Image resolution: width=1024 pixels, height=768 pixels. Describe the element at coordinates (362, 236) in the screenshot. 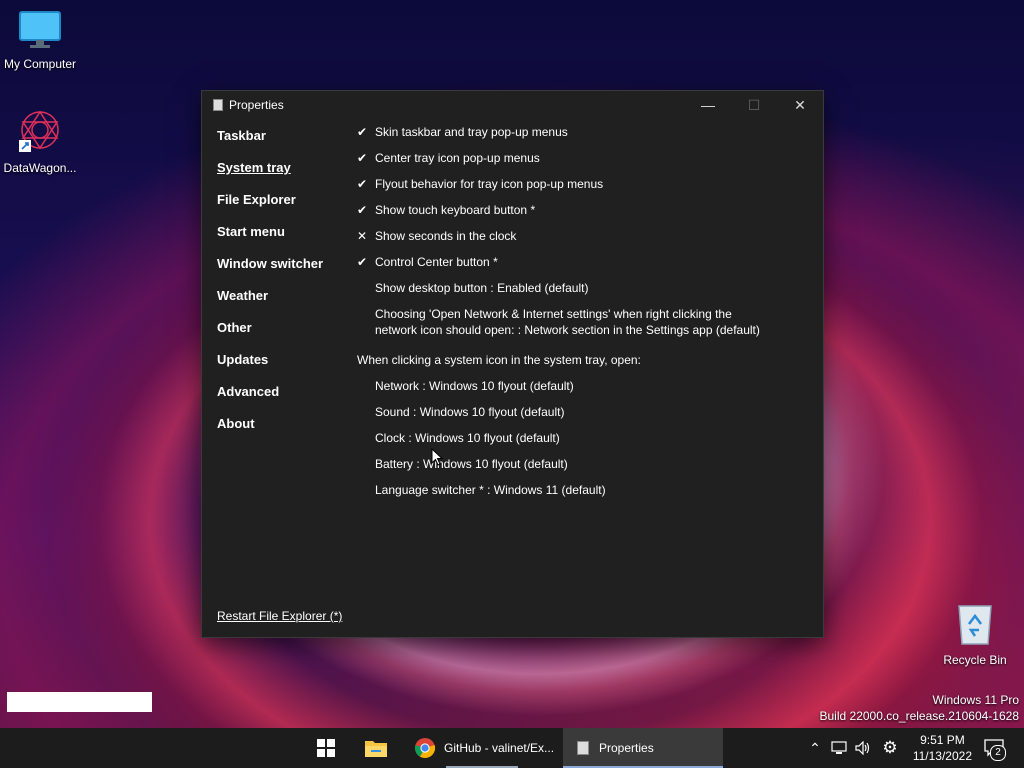

I see `cross-icon: ✕` at that location.